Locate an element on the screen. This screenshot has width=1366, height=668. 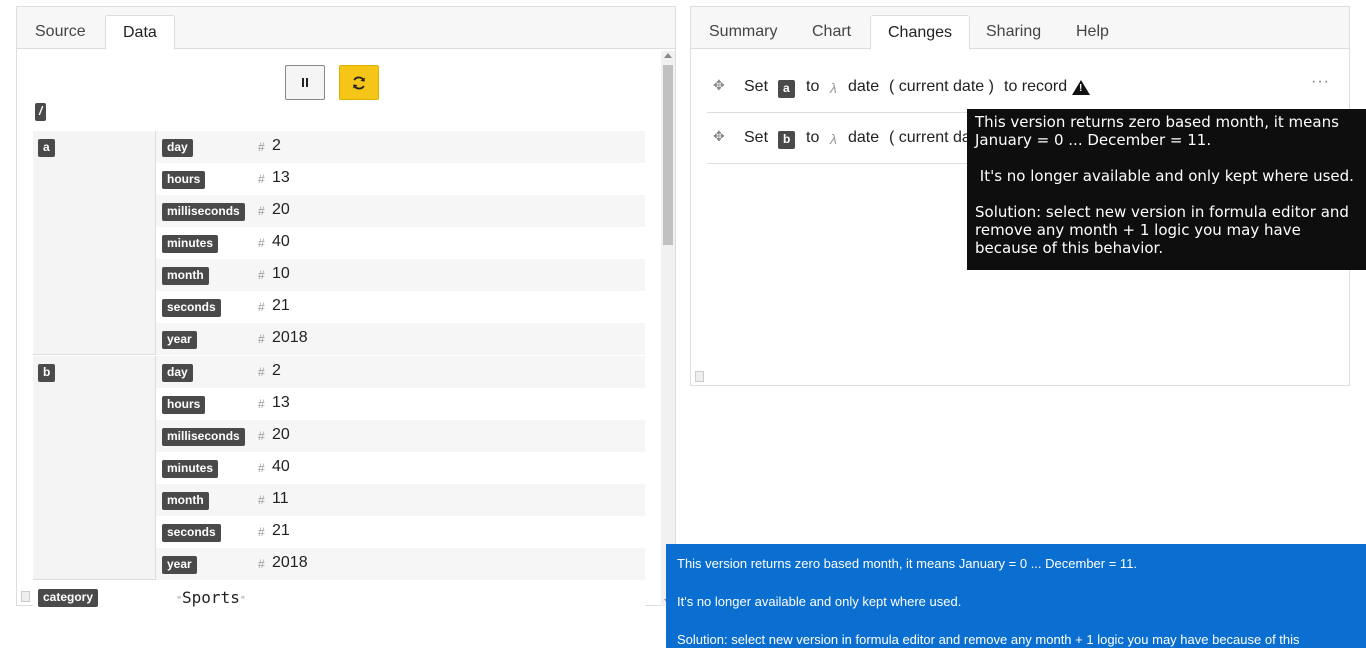
scroll-thumb is located at coordinates (668, 155).